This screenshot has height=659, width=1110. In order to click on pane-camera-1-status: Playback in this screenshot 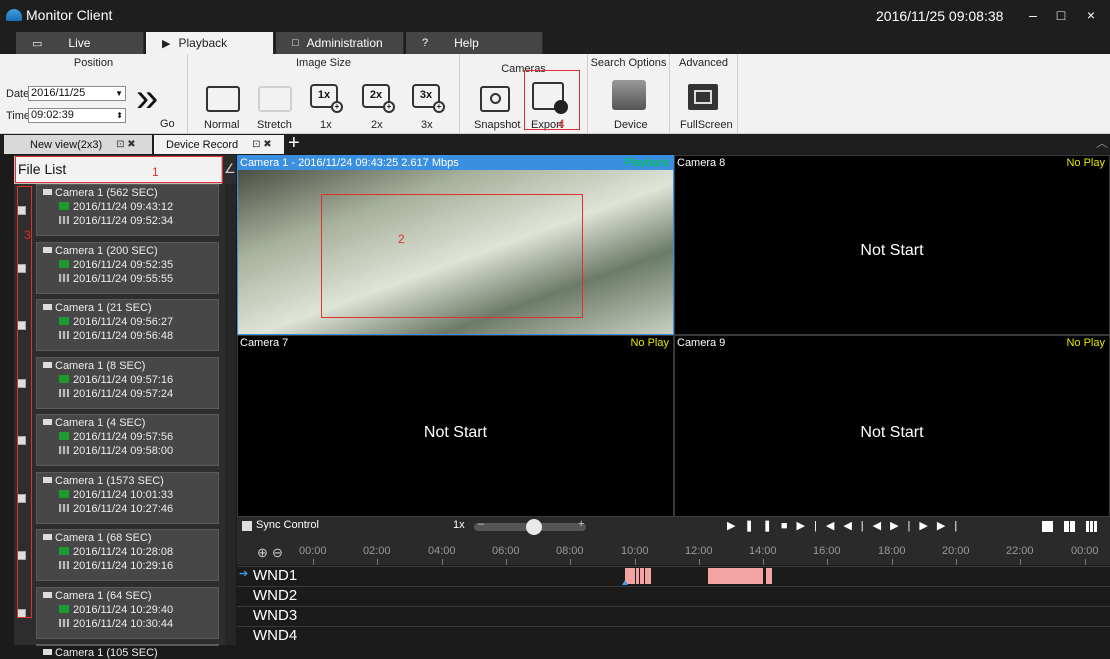, I will do `click(646, 163)`.